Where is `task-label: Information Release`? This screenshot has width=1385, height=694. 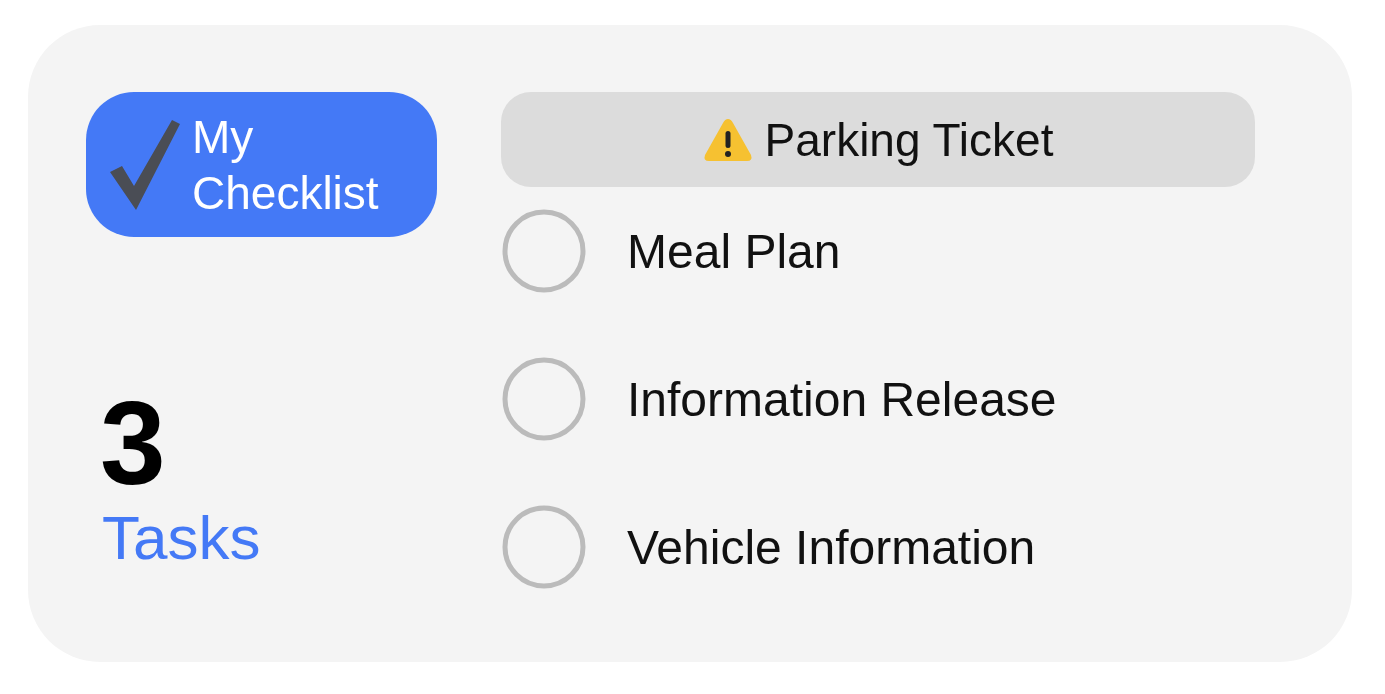 task-label: Information Release is located at coordinates (842, 399).